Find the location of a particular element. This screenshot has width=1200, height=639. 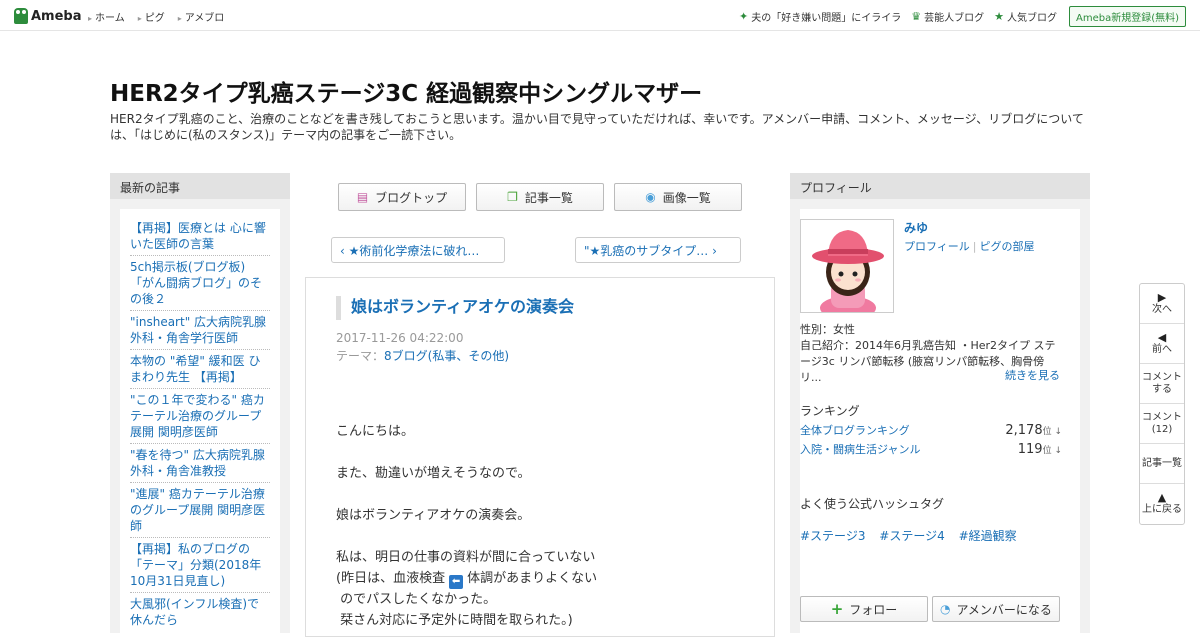

comment-button: コメント する is located at coordinates (1162, 384).